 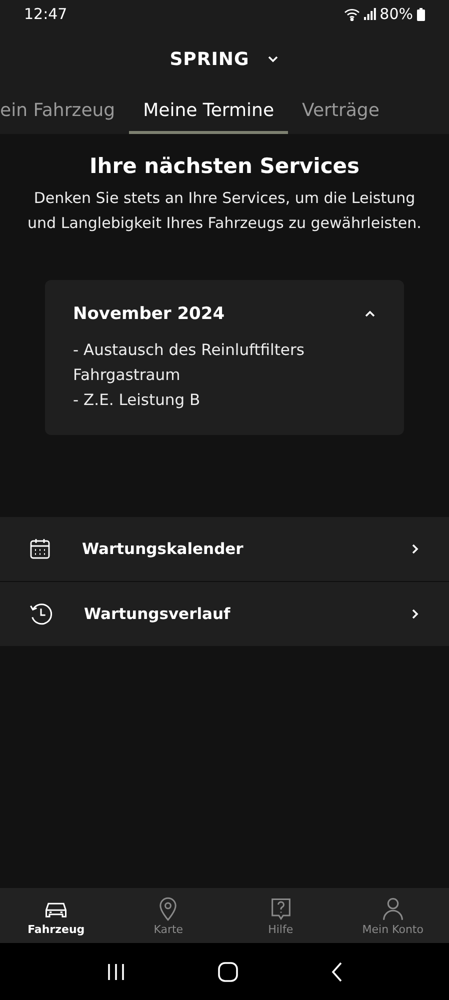 What do you see at coordinates (280, 915) in the screenshot?
I see `nav-tab: Hilfe` at bounding box center [280, 915].